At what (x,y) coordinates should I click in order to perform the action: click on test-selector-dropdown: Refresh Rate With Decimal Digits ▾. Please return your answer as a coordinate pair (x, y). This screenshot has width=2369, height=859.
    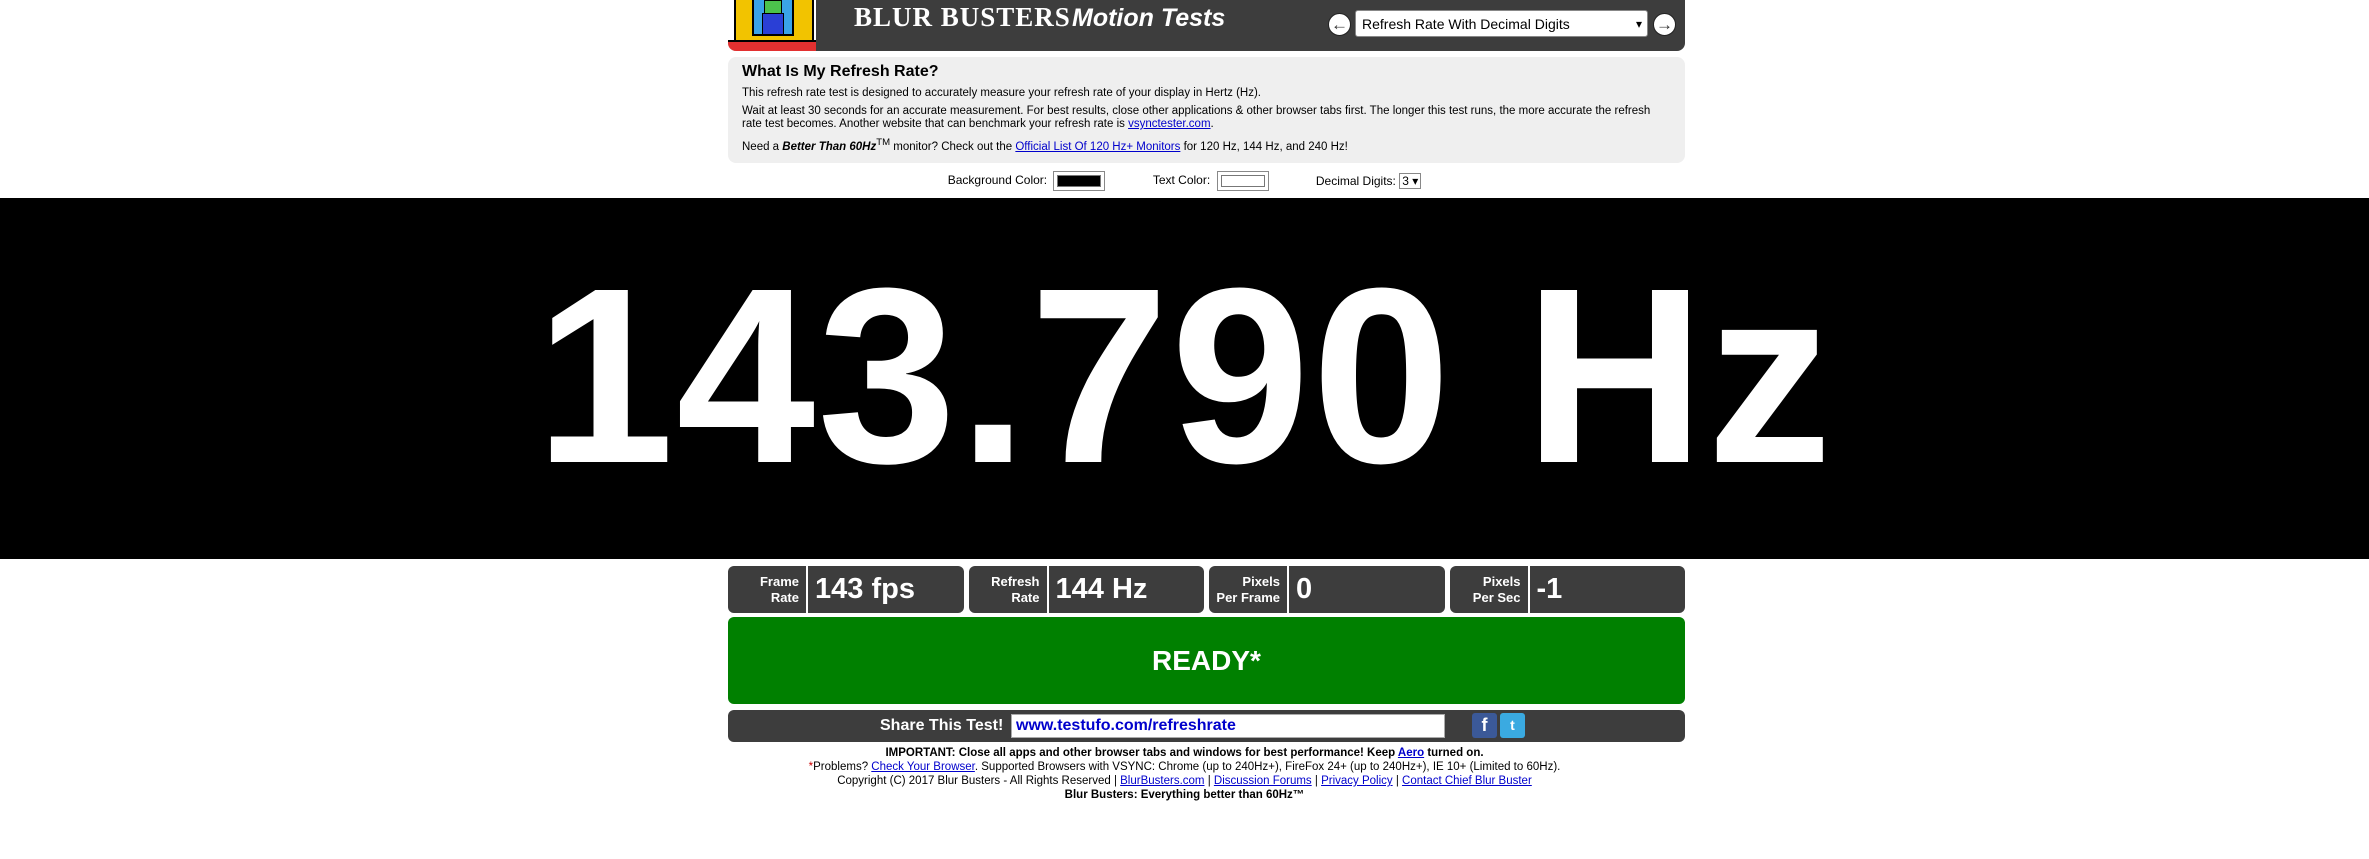
    Looking at the image, I should click on (1501, 23).